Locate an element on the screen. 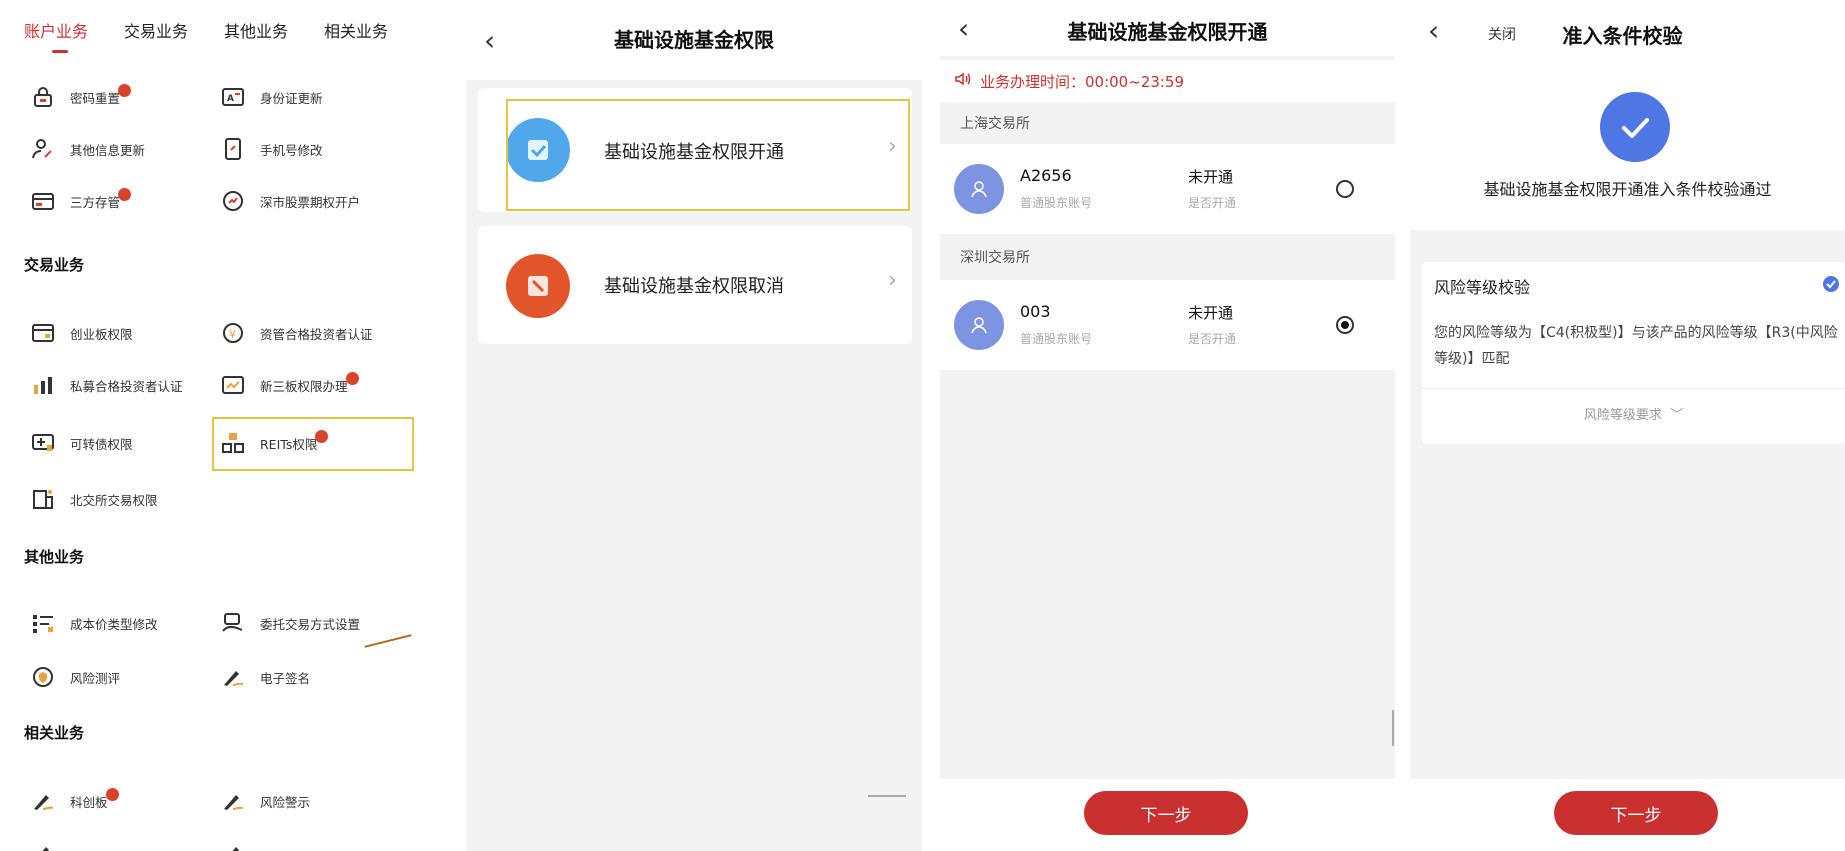  option-label: 基础设施基金权限取消 is located at coordinates (694, 286).